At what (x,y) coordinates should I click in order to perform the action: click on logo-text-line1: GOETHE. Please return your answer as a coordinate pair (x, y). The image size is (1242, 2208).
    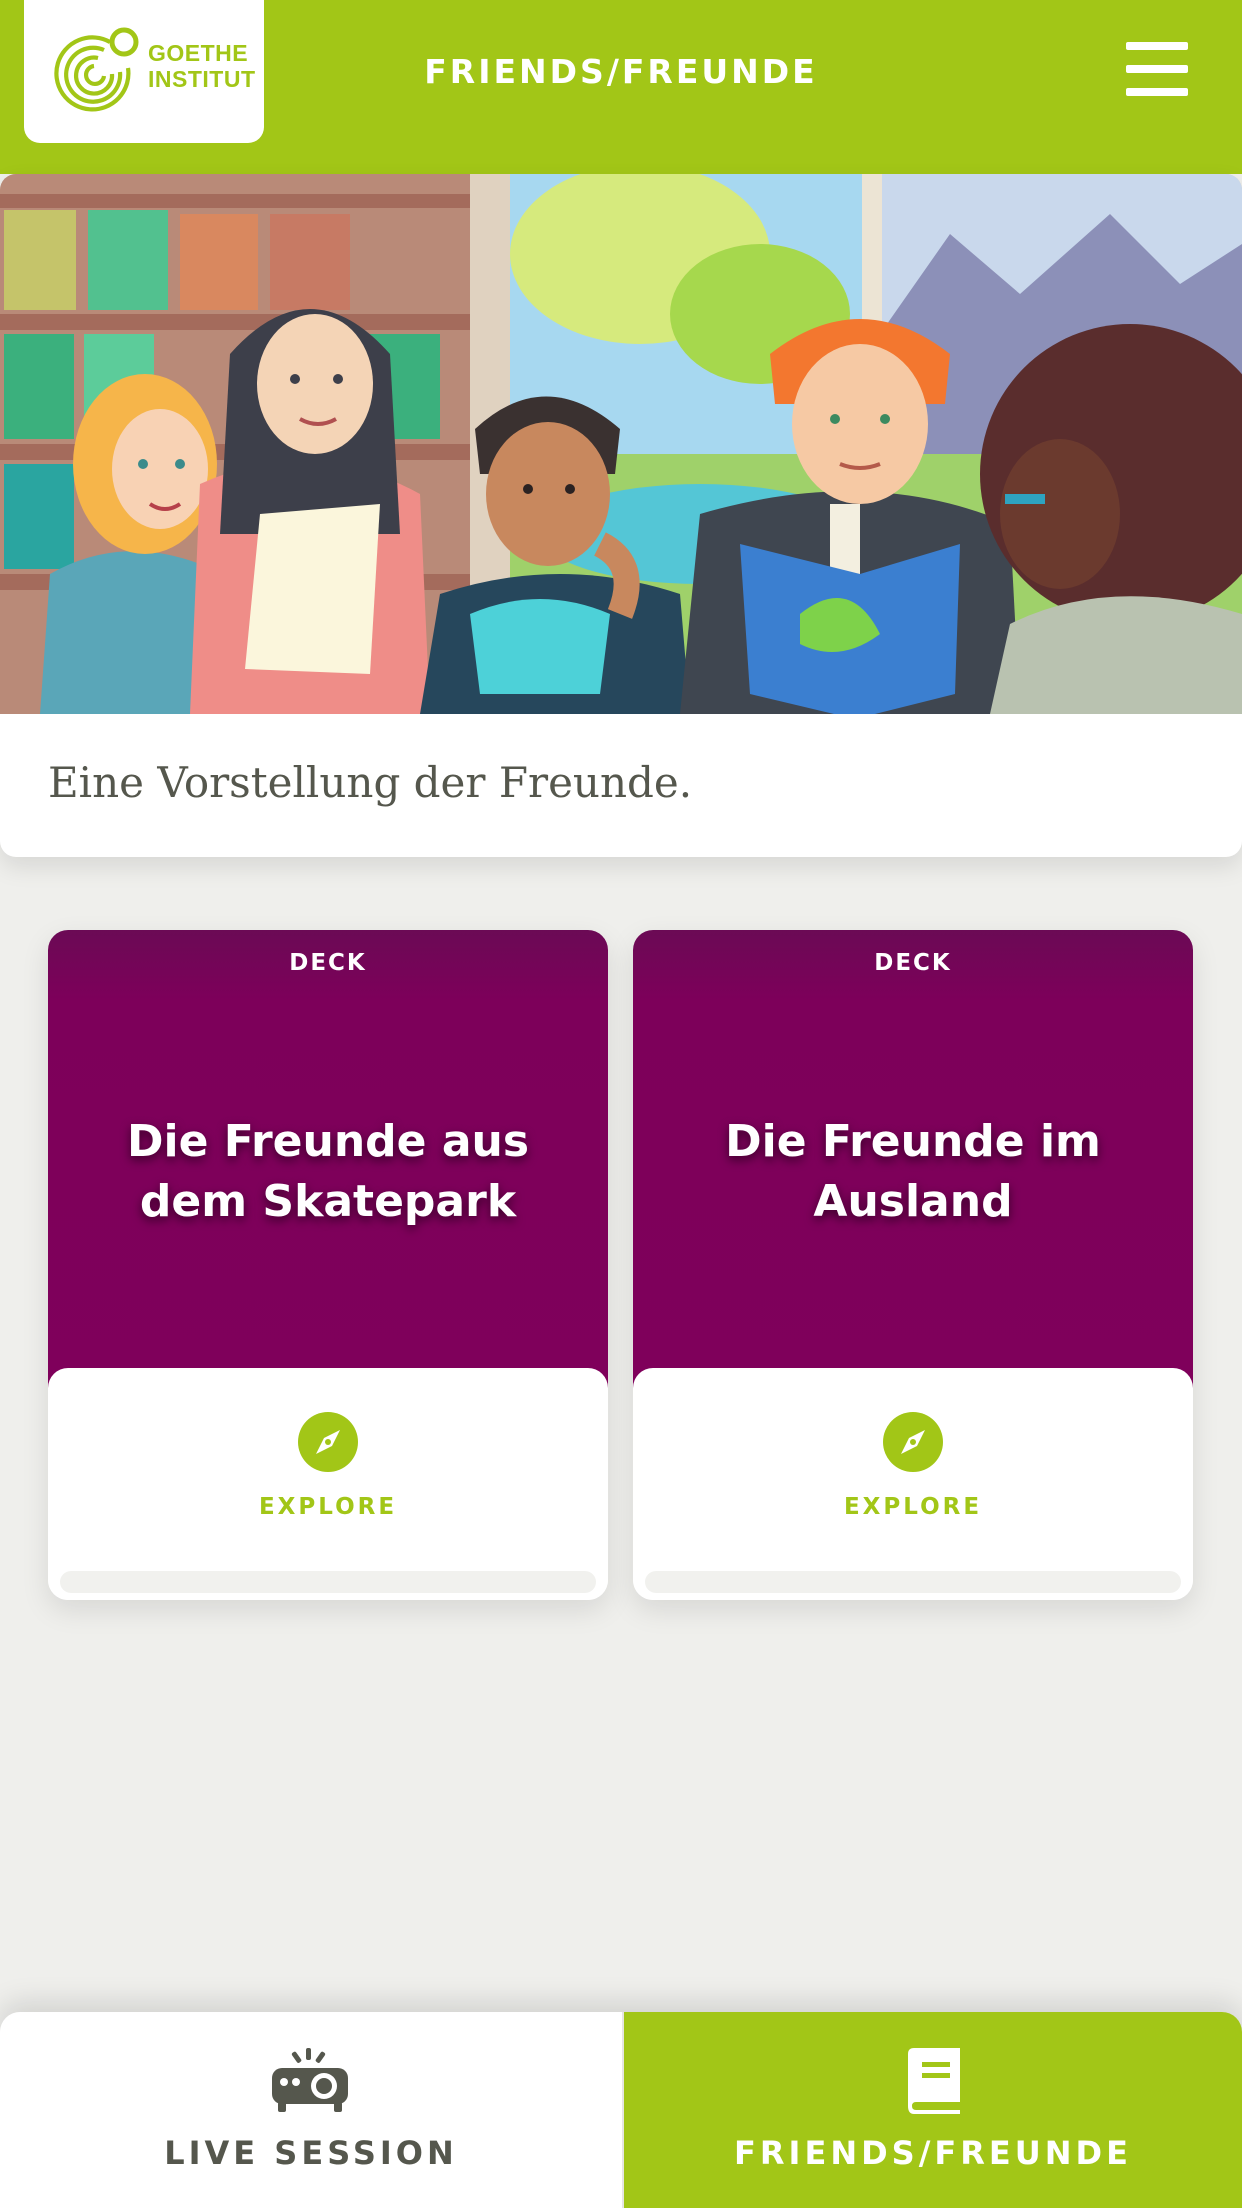
    Looking at the image, I should click on (198, 53).